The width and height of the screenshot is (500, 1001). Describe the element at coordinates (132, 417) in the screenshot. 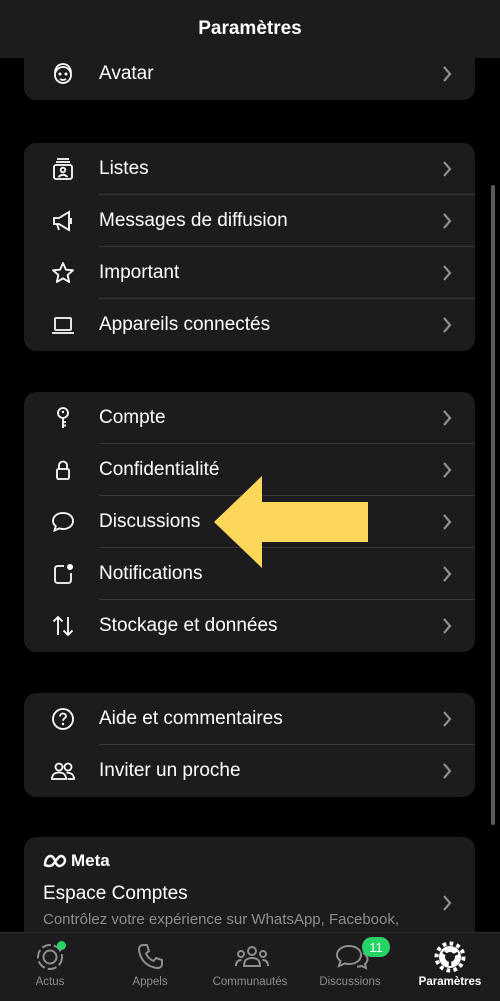

I see `settings-item-label: Compte` at that location.